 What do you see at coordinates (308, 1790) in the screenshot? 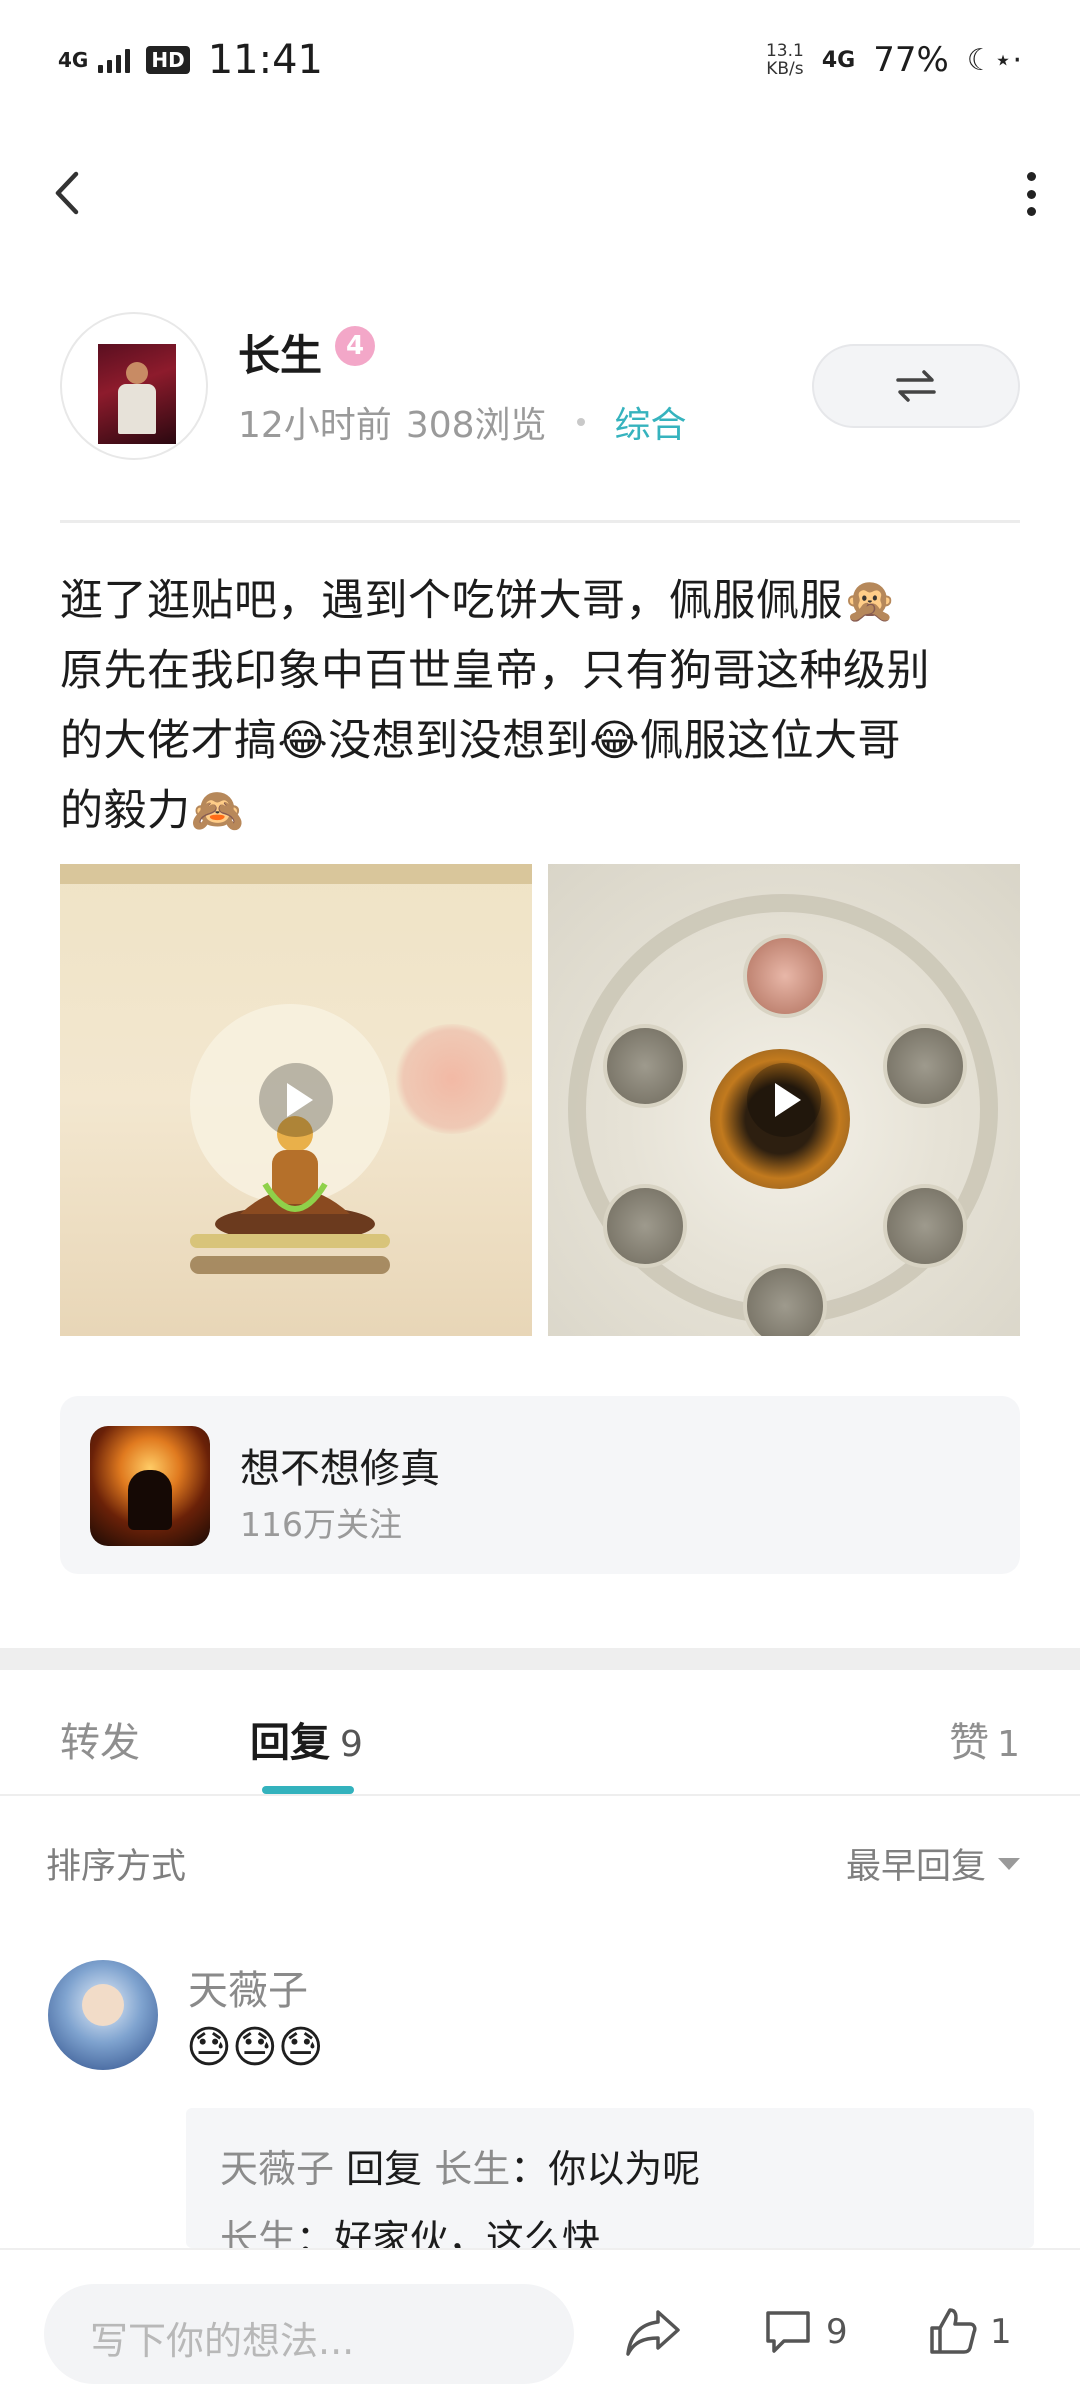
I see `active-tab-indicator` at bounding box center [308, 1790].